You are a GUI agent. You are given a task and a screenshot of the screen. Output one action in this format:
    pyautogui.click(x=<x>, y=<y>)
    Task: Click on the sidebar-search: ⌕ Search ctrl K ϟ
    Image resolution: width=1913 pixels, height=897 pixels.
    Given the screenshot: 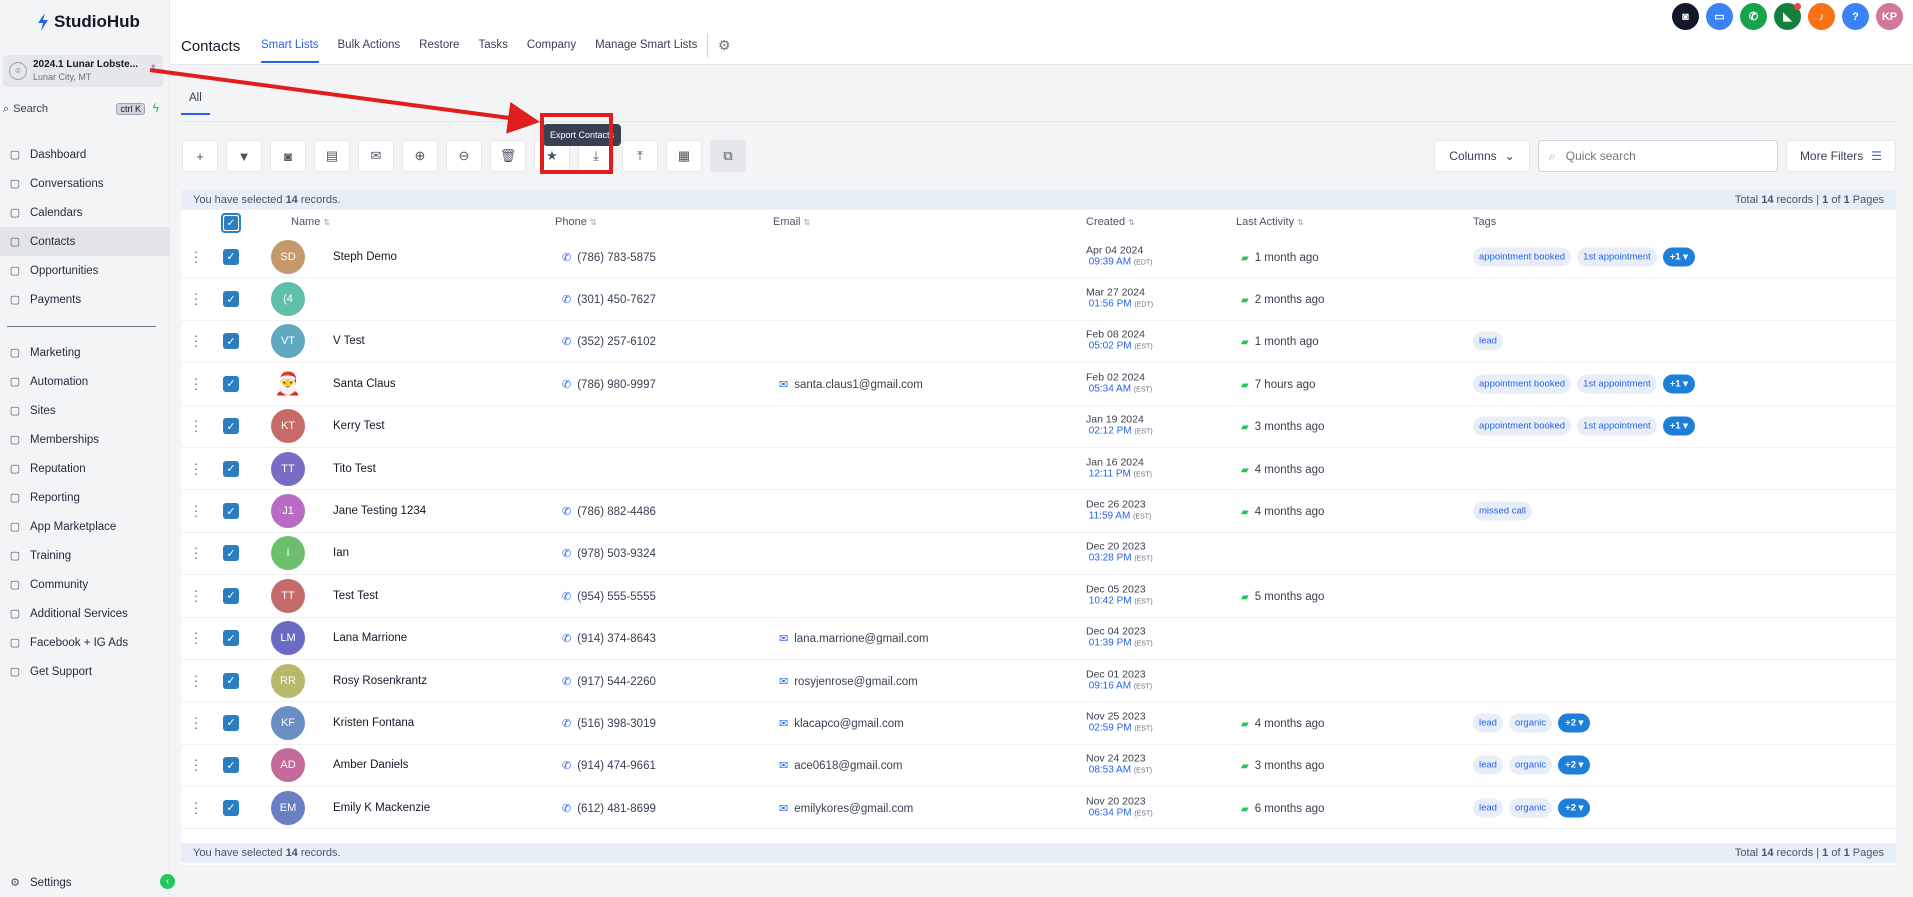 What is the action you would take?
    pyautogui.click(x=83, y=109)
    